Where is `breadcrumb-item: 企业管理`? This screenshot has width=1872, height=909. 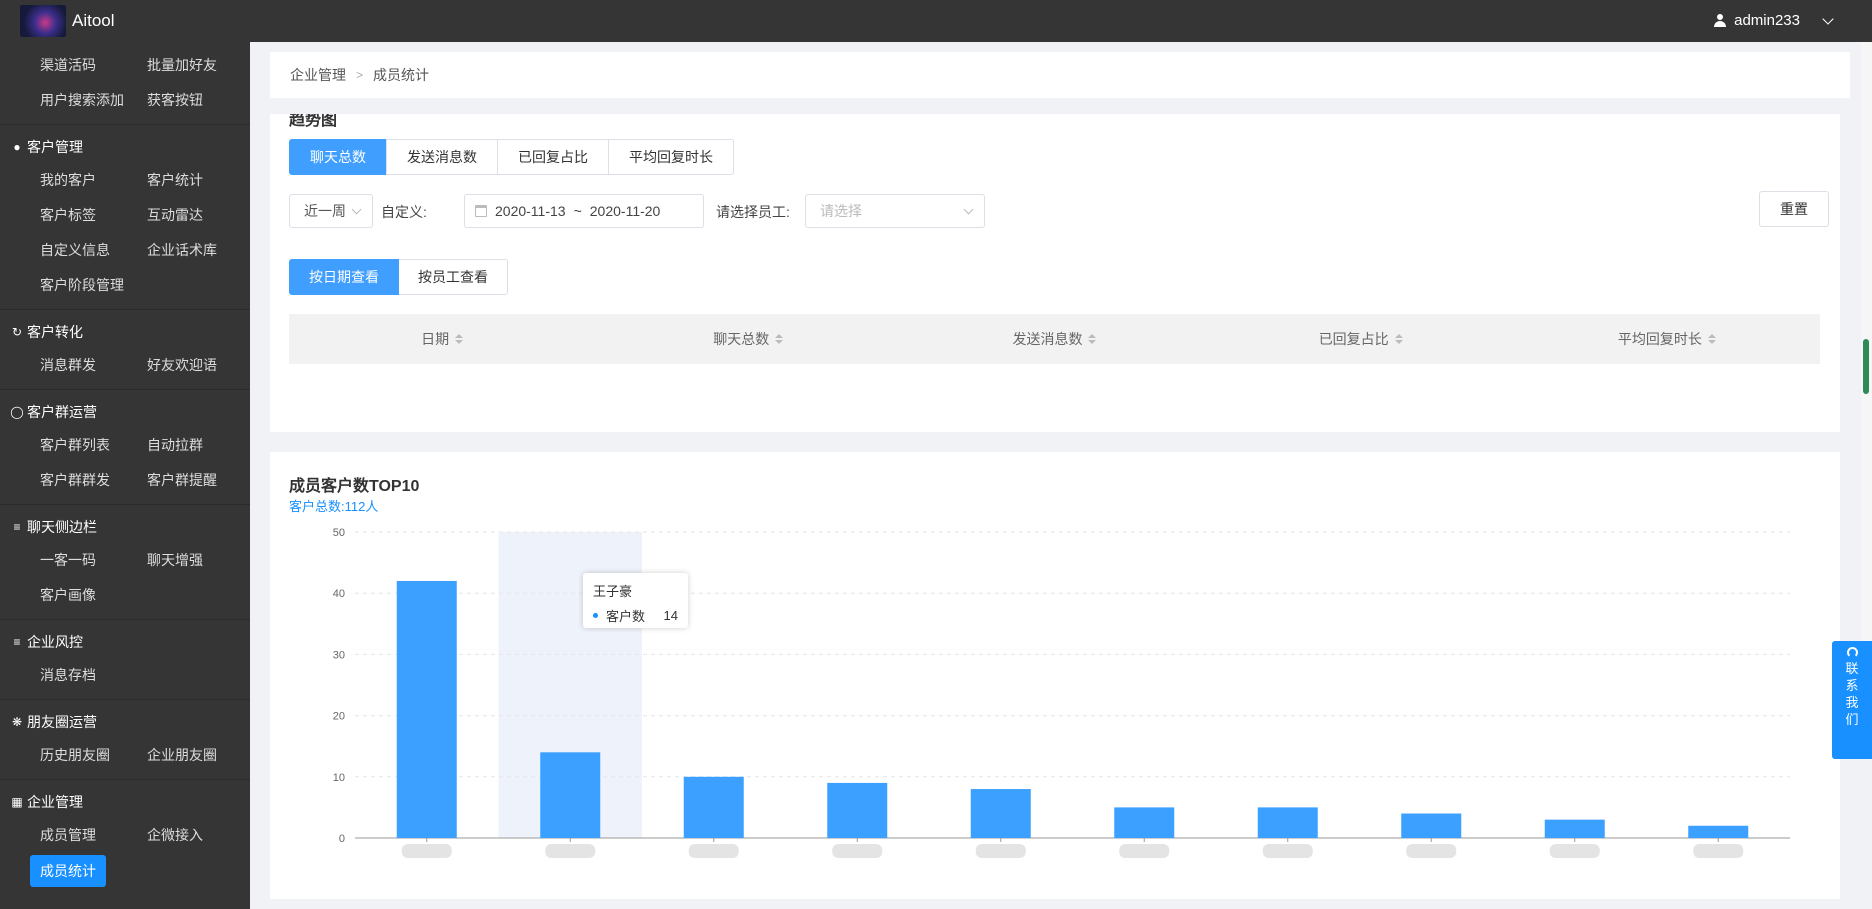
breadcrumb-item: 企业管理 is located at coordinates (318, 75).